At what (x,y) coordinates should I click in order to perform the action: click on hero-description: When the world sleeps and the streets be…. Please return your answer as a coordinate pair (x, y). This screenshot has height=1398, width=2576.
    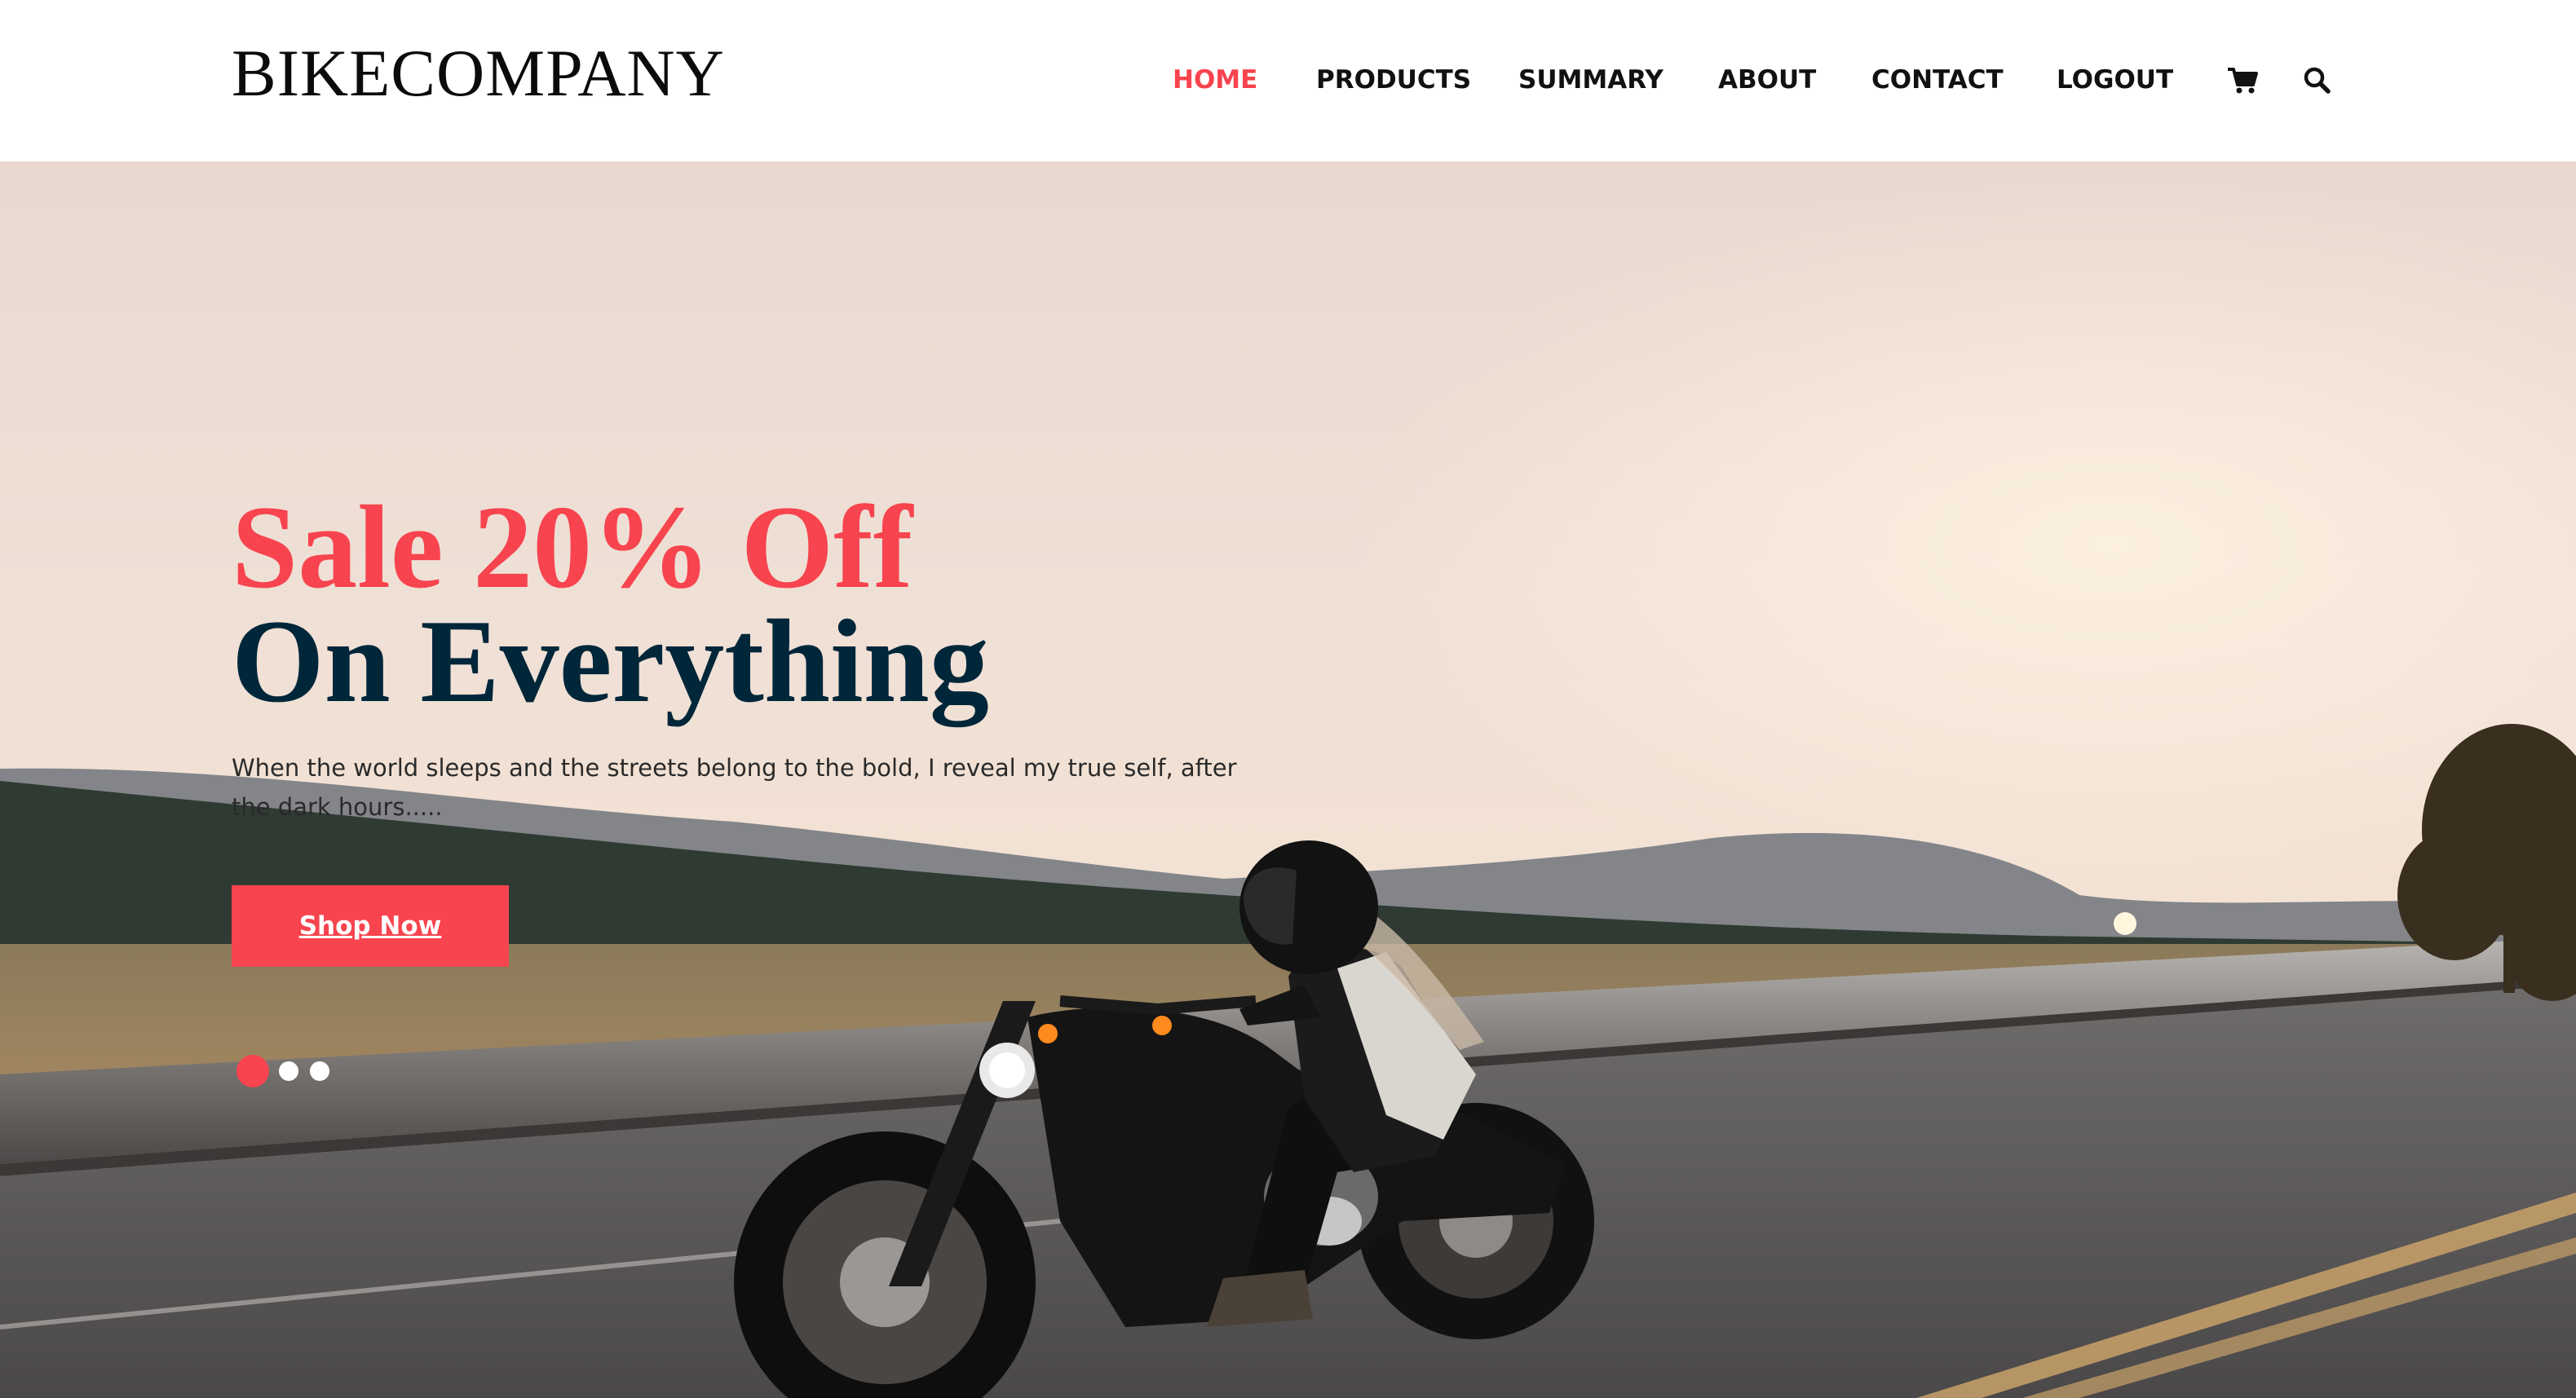
    Looking at the image, I should click on (734, 787).